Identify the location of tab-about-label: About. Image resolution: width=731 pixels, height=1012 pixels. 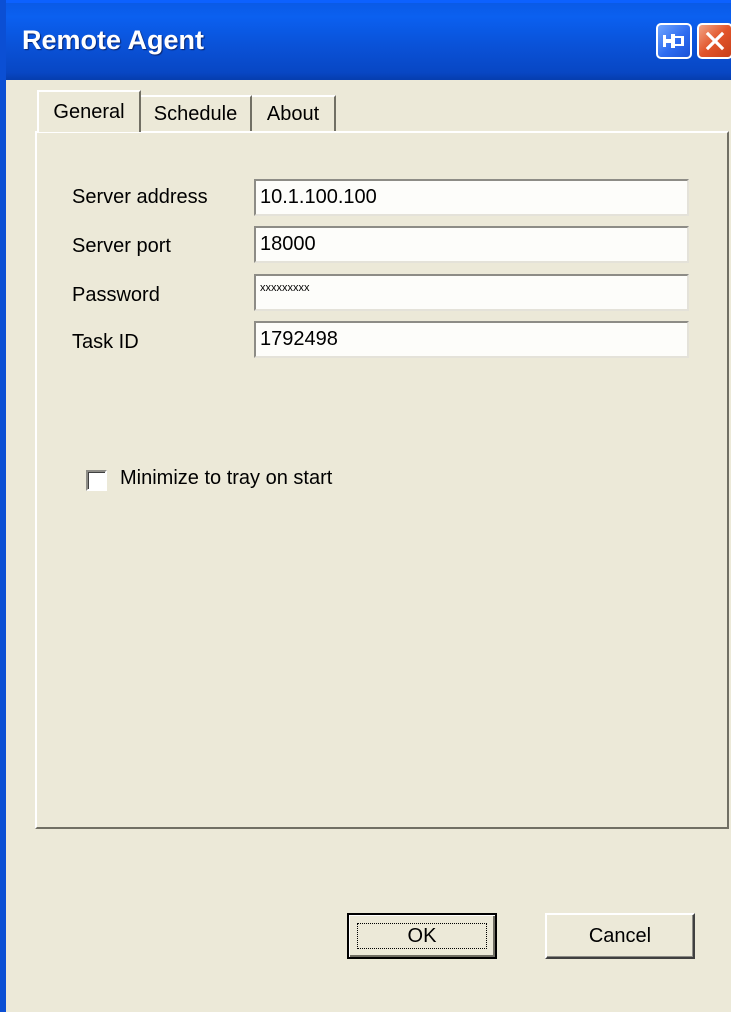
(293, 113).